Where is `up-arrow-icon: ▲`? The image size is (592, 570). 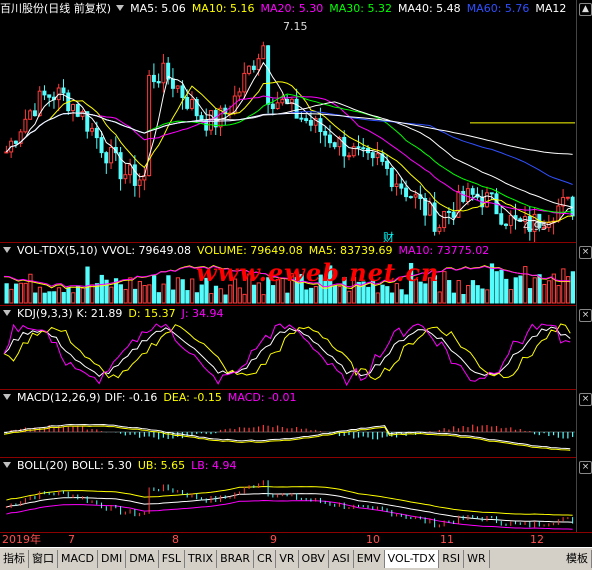 up-arrow-icon: ▲ is located at coordinates (585, 9).